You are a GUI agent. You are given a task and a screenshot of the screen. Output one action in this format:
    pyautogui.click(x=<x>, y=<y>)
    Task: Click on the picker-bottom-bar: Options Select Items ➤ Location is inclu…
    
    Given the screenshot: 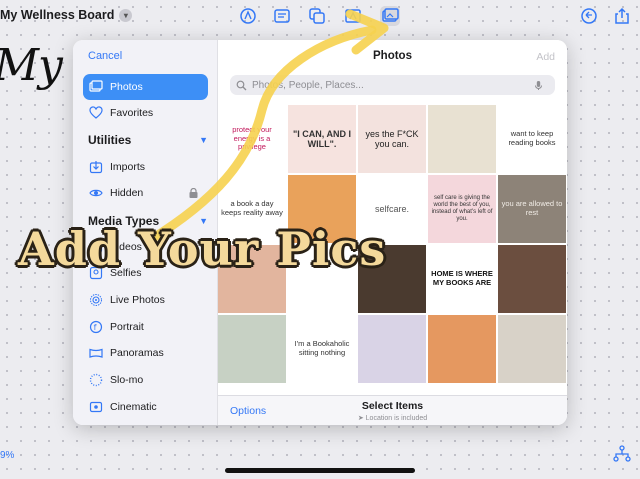 What is the action you would take?
    pyautogui.click(x=392, y=410)
    